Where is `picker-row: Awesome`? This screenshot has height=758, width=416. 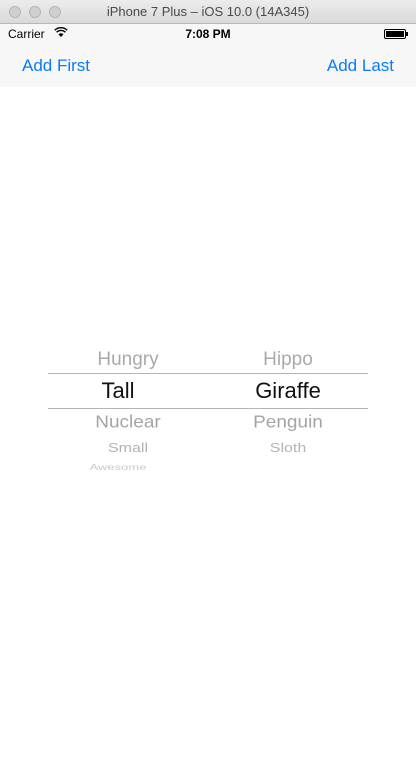
picker-row: Awesome is located at coordinates (118, 467).